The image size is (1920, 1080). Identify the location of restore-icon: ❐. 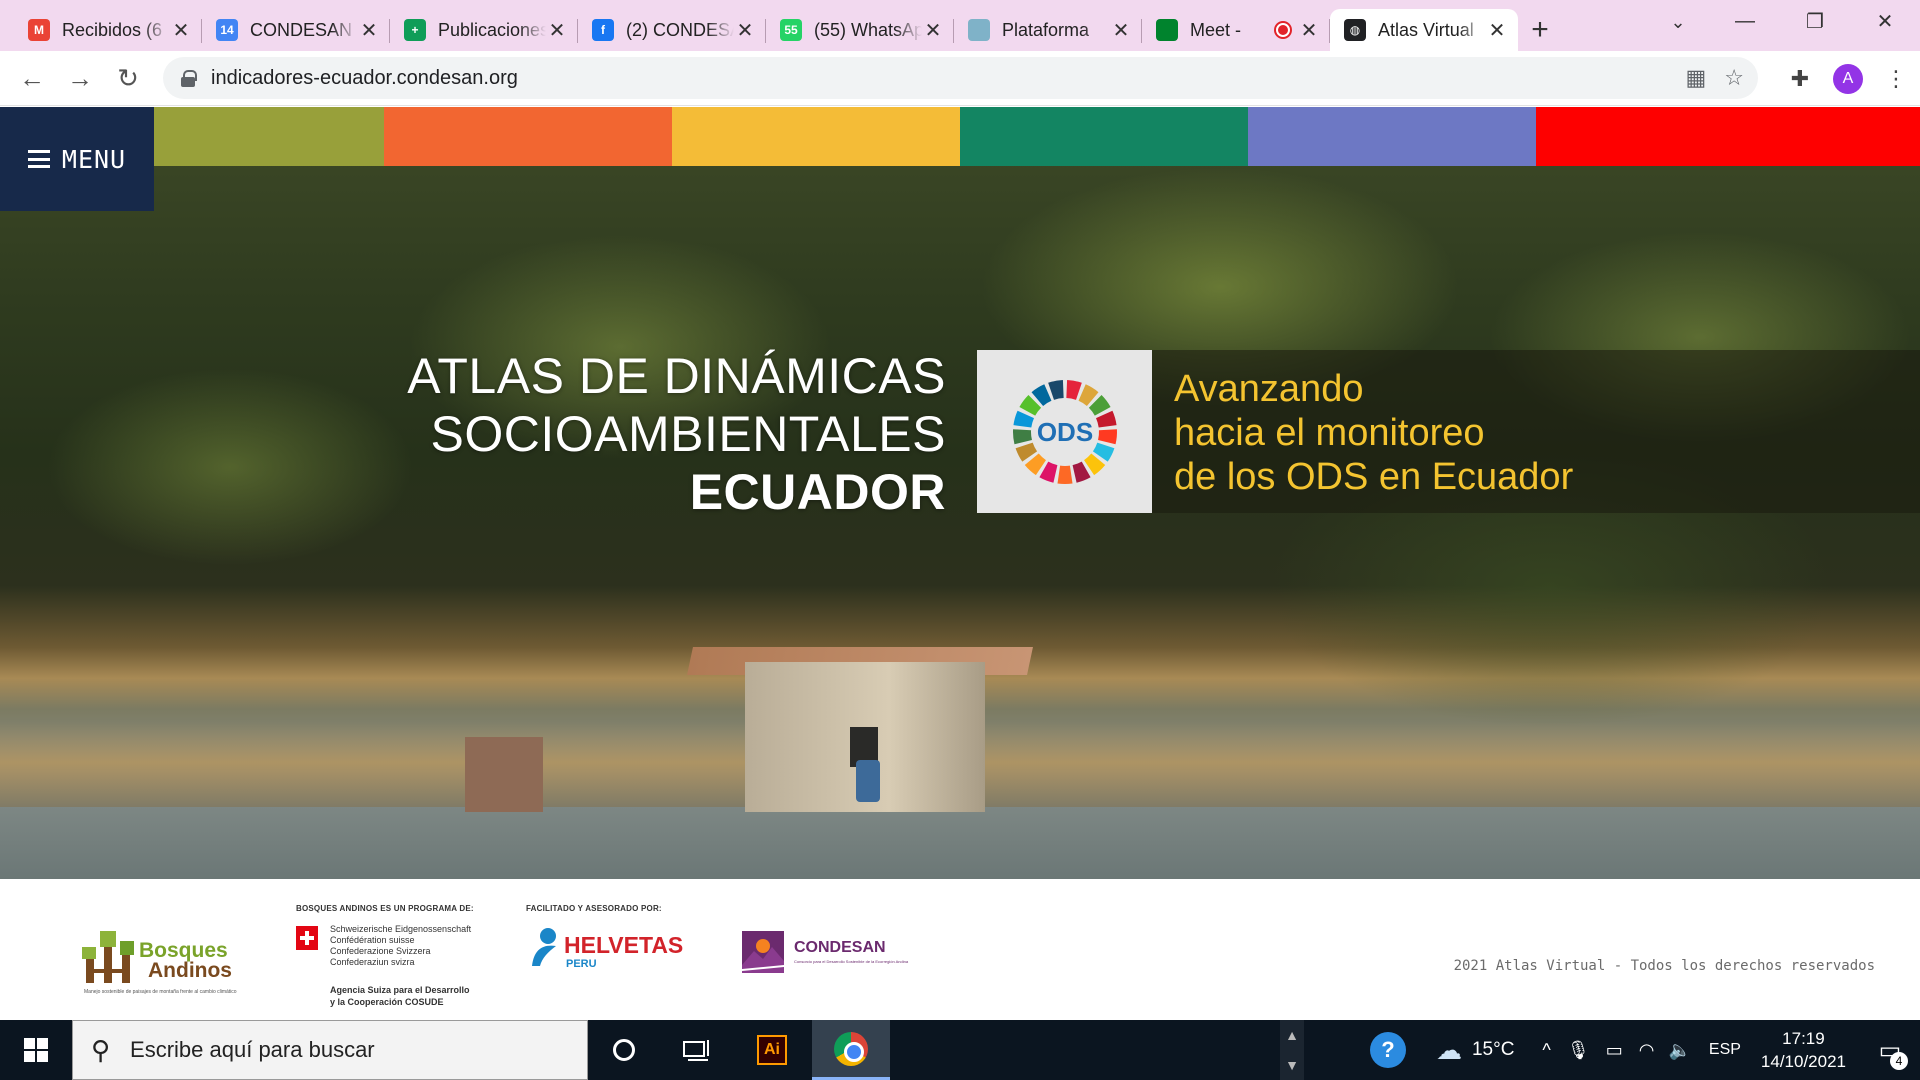
(1815, 21).